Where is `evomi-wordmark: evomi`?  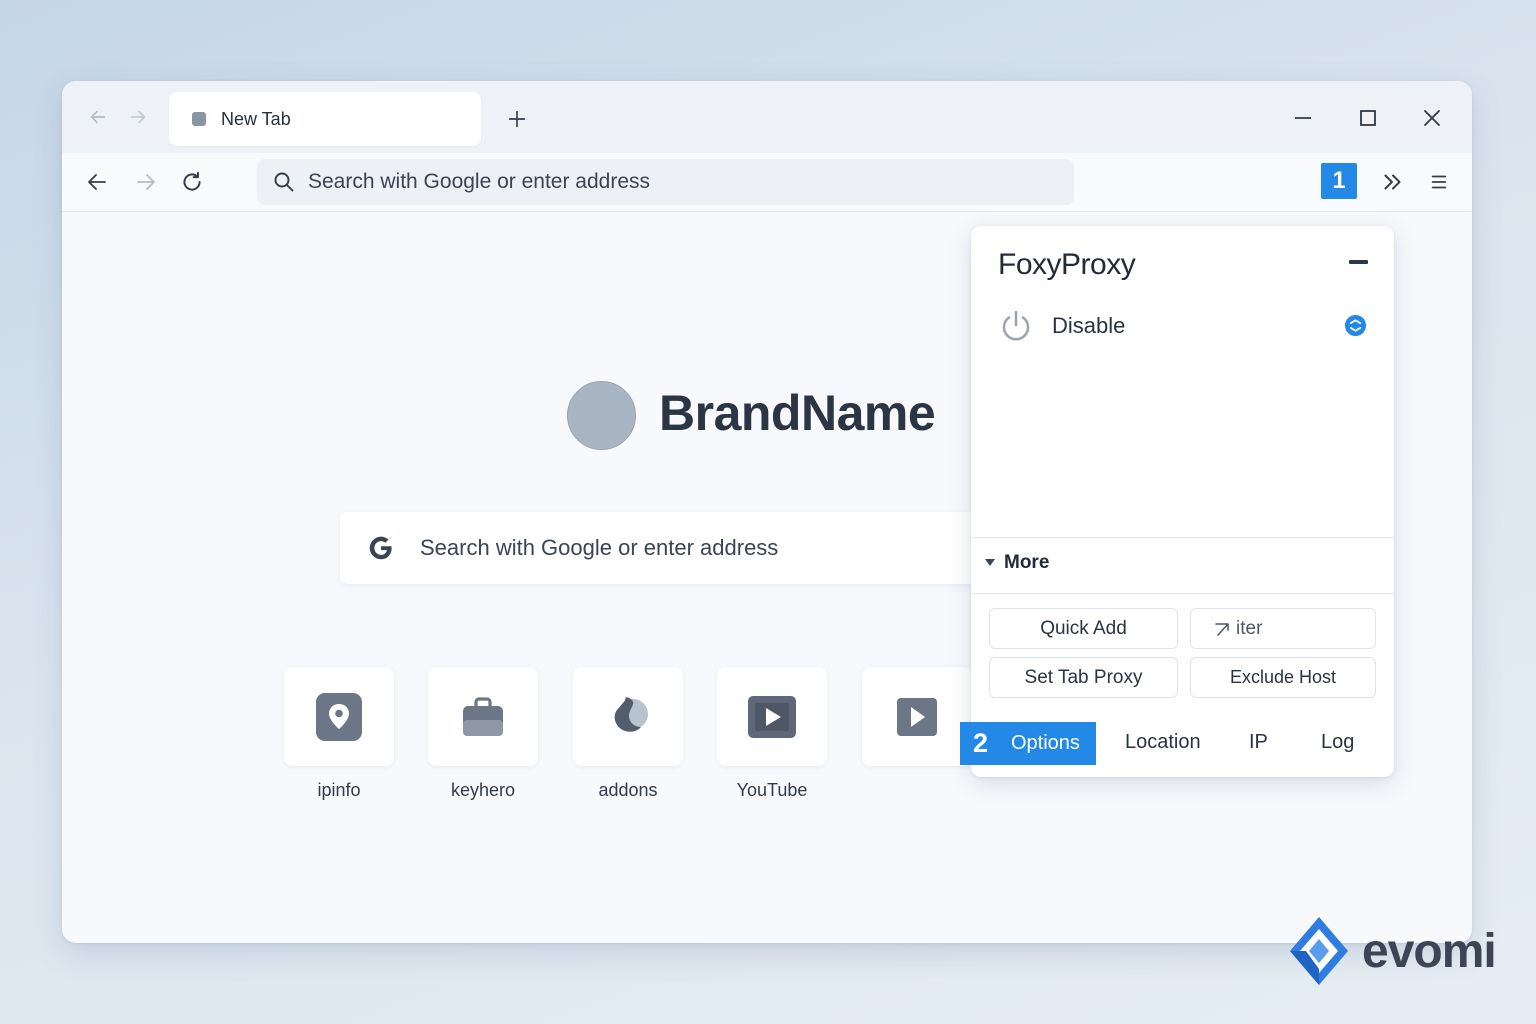
evomi-wordmark: evomi is located at coordinates (1429, 951).